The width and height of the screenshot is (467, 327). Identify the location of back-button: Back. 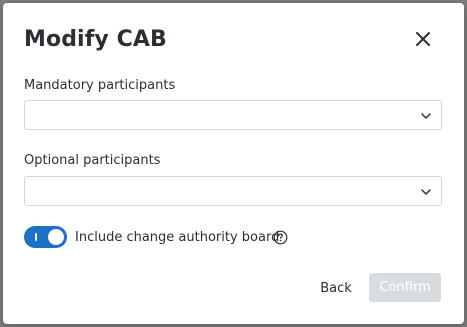
(336, 289).